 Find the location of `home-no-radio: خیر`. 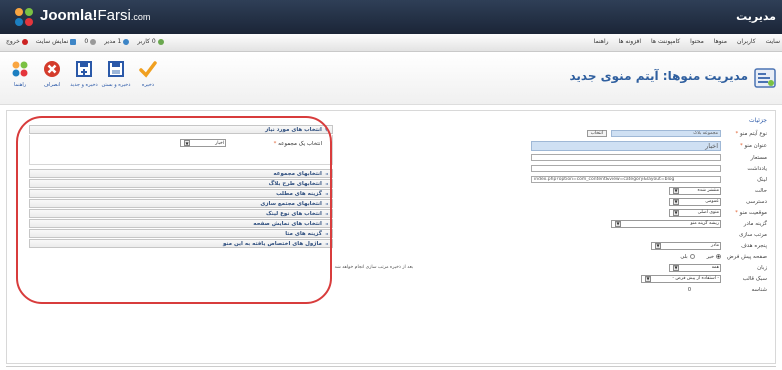

home-no-radio: خیر is located at coordinates (714, 257).